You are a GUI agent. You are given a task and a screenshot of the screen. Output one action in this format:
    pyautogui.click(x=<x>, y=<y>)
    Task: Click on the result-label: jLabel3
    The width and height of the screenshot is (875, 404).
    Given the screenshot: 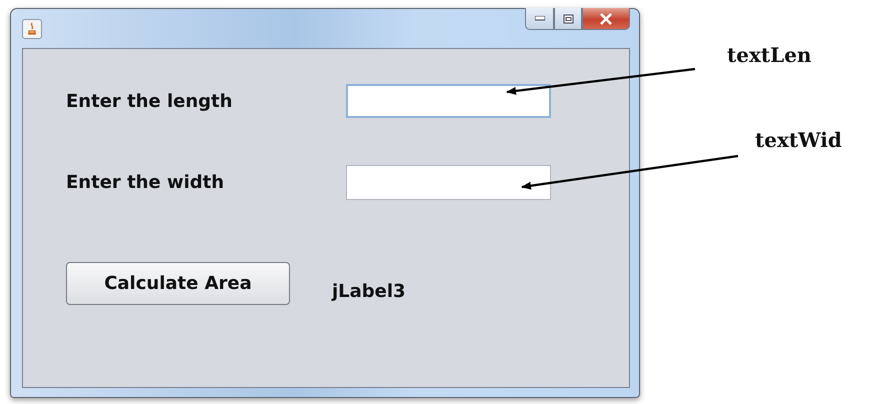 What is the action you would take?
    pyautogui.click(x=369, y=291)
    